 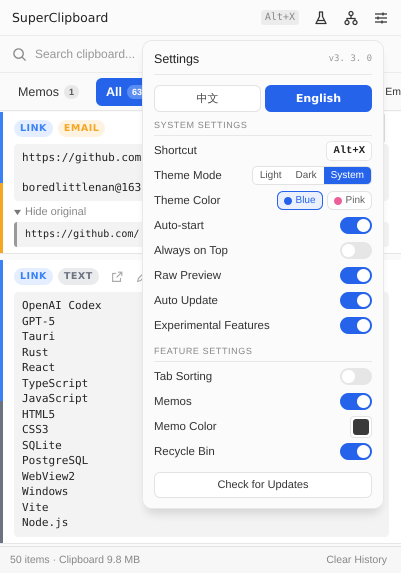 I want to click on version-label: v3. 3. 0, so click(x=350, y=59).